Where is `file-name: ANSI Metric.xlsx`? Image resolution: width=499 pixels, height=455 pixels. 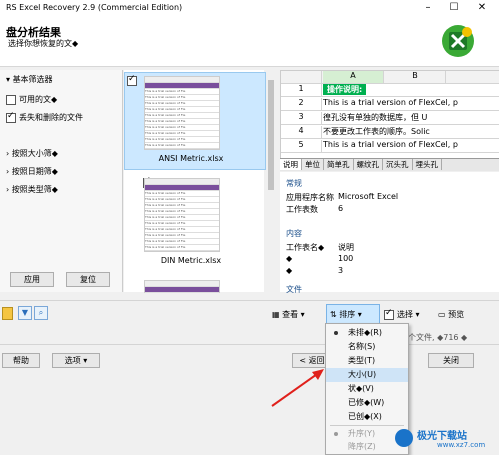 file-name: ANSI Metric.xlsx is located at coordinates (191, 158).